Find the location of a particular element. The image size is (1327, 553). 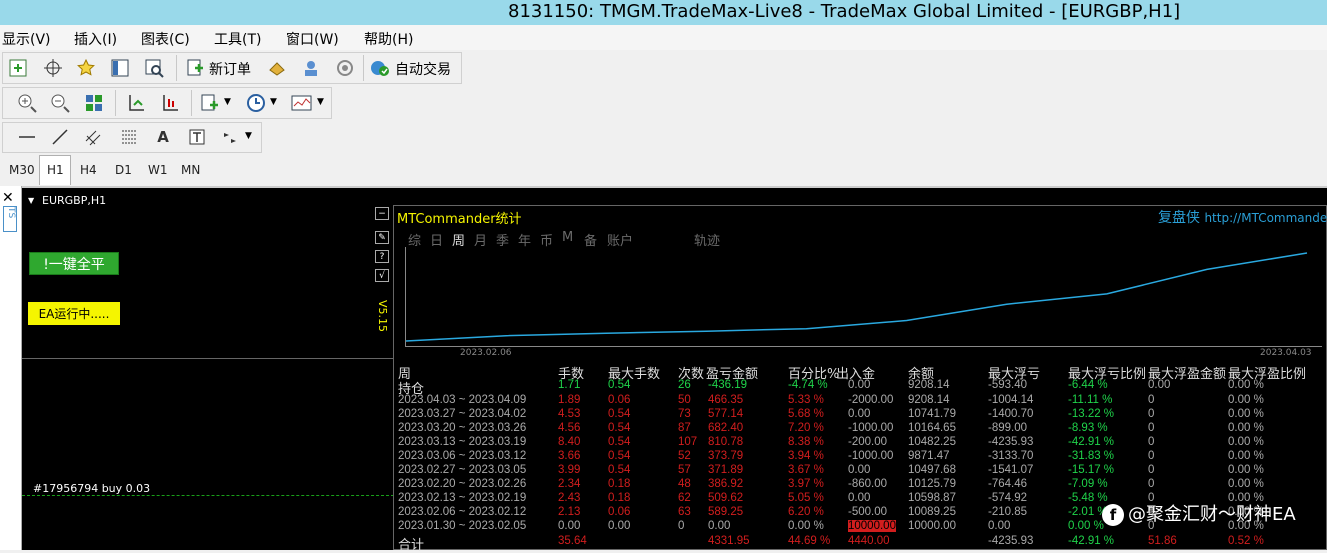

menu-charts: 图表(C) is located at coordinates (165, 39).